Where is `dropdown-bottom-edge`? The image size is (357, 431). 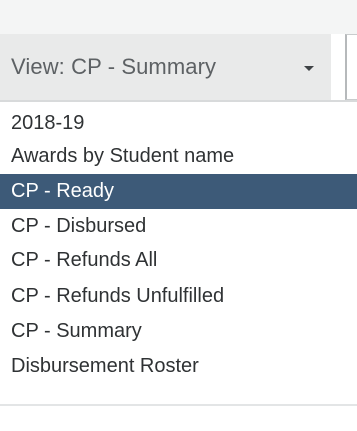 dropdown-bottom-edge is located at coordinates (178, 405).